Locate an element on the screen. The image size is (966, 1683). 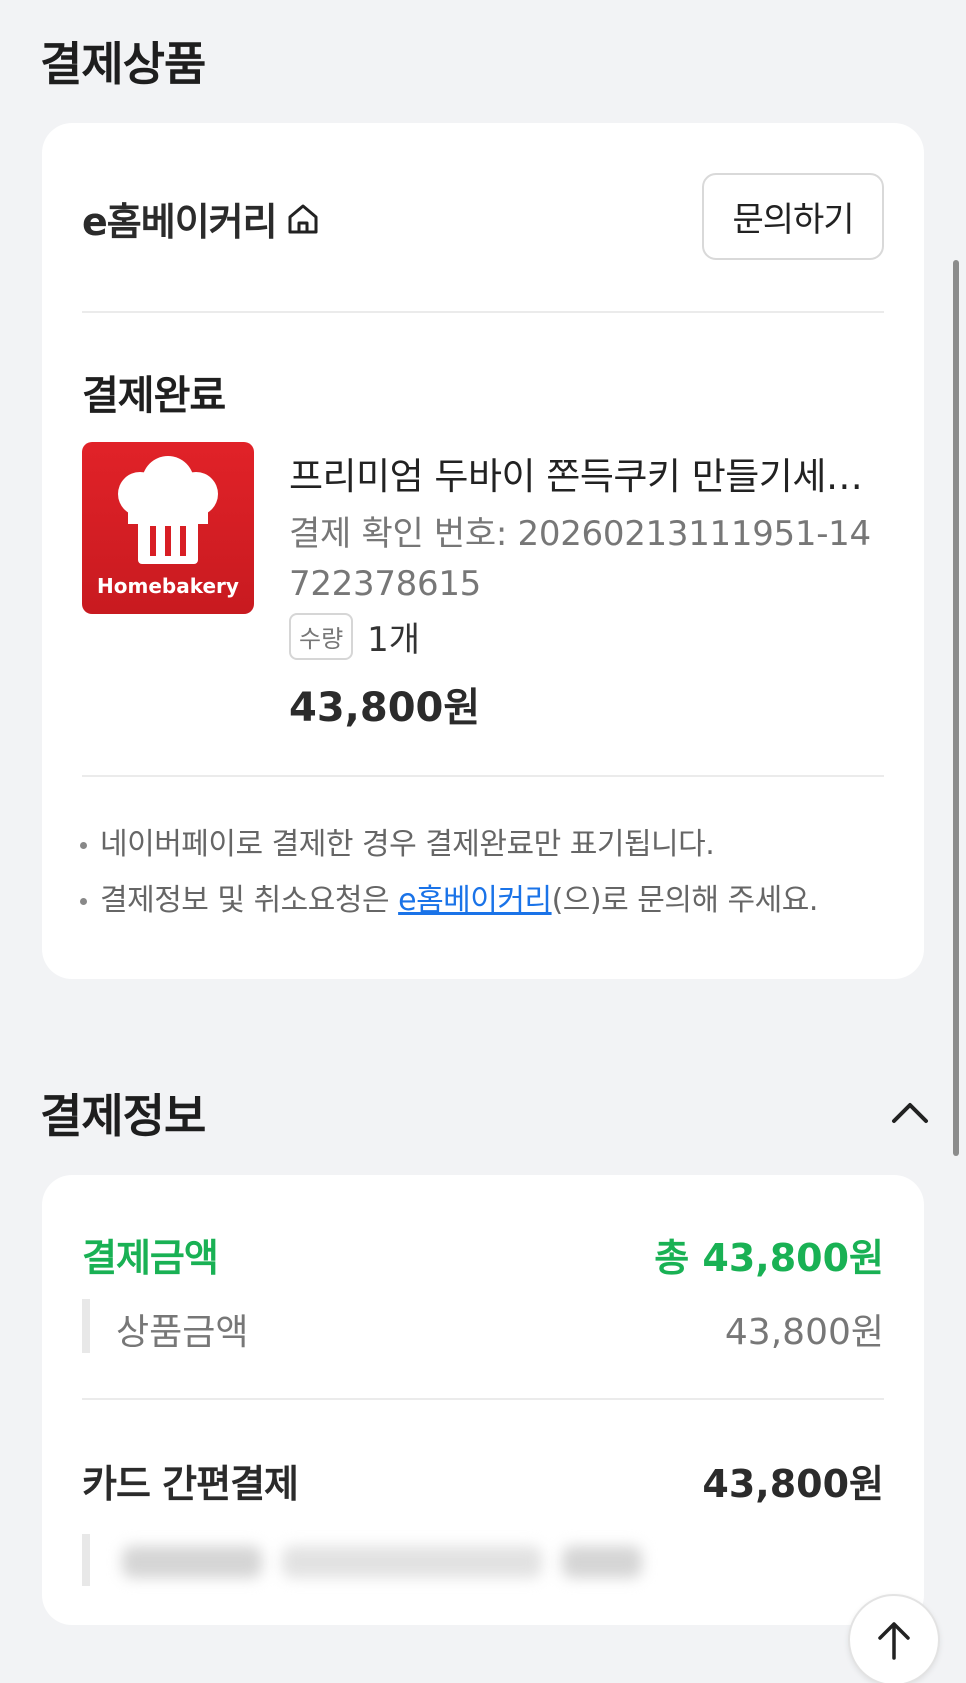
note-item: 네이버페이로 결제한 경우 결제완료만 표기됩니다. is located at coordinates (448, 845).